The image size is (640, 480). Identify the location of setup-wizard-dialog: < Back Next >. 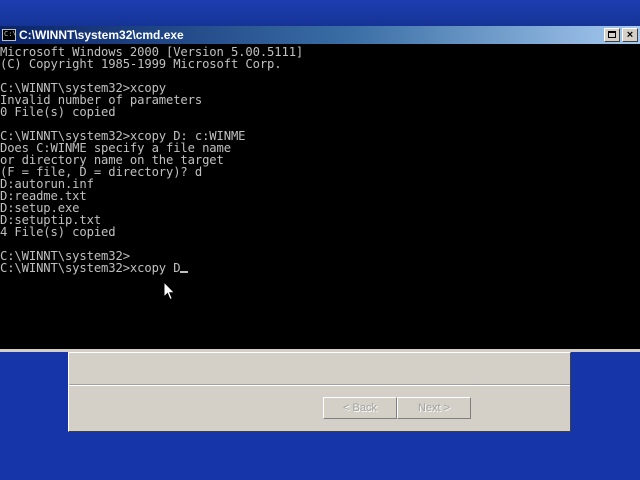
(319, 392).